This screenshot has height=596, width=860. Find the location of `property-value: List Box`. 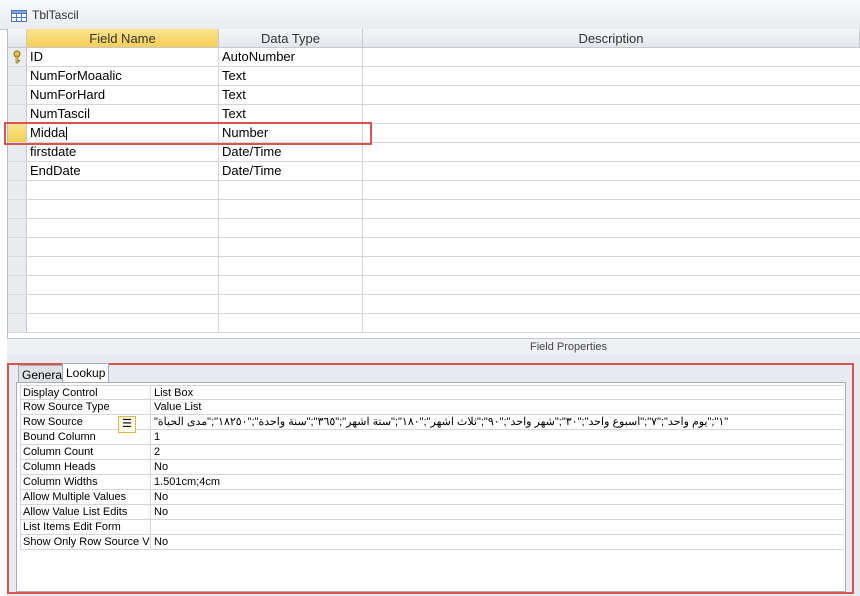

property-value: List Box is located at coordinates (497, 393).